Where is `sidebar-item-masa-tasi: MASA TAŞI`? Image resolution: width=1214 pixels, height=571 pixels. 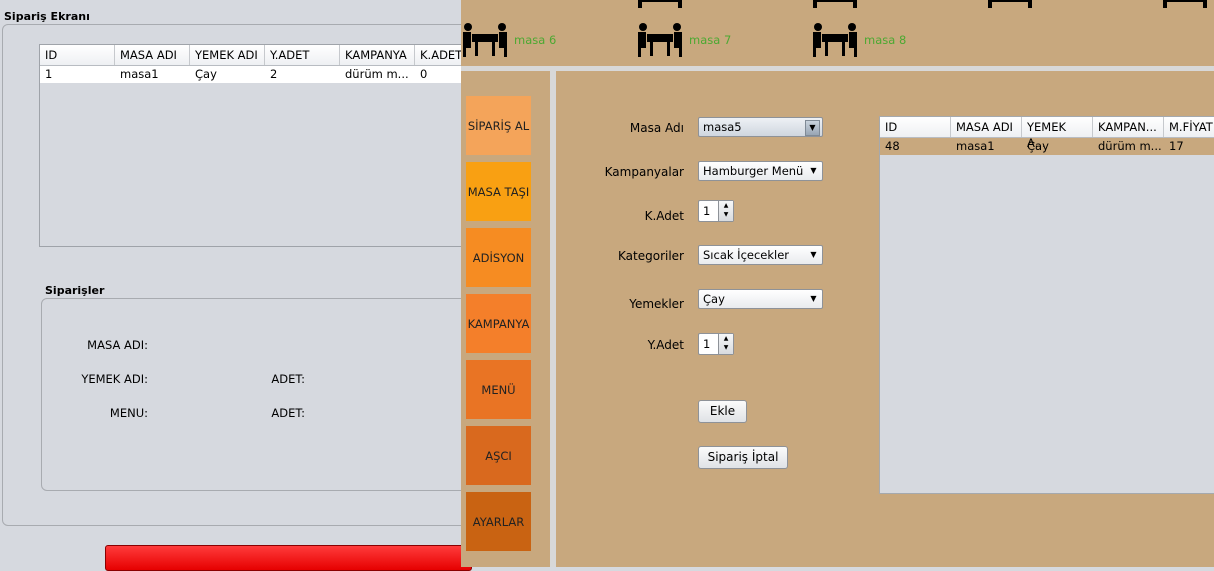 sidebar-item-masa-tasi: MASA TAŞI is located at coordinates (498, 191).